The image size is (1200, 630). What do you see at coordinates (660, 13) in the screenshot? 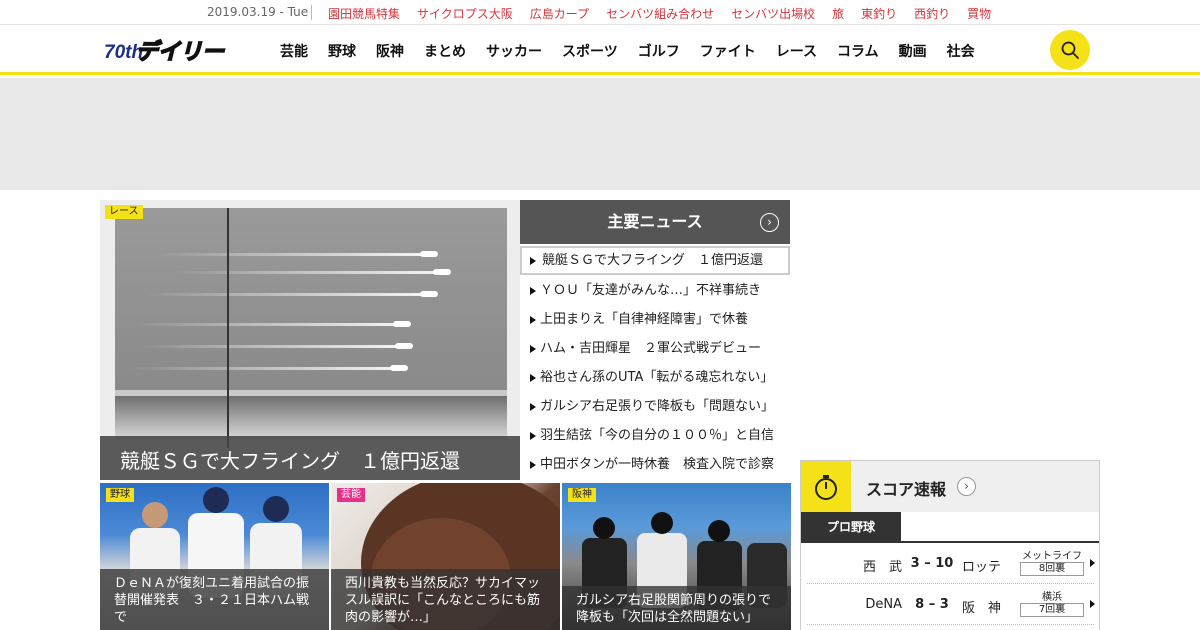
I see `quick-link: センバツ組み合わせ` at bounding box center [660, 13].